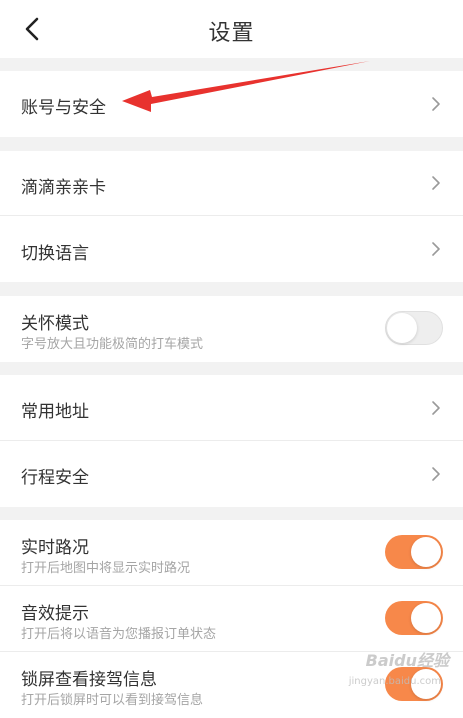 The height and width of the screenshot is (718, 463). What do you see at coordinates (55, 412) in the screenshot?
I see `settings-item-label: 常用地址` at bounding box center [55, 412].